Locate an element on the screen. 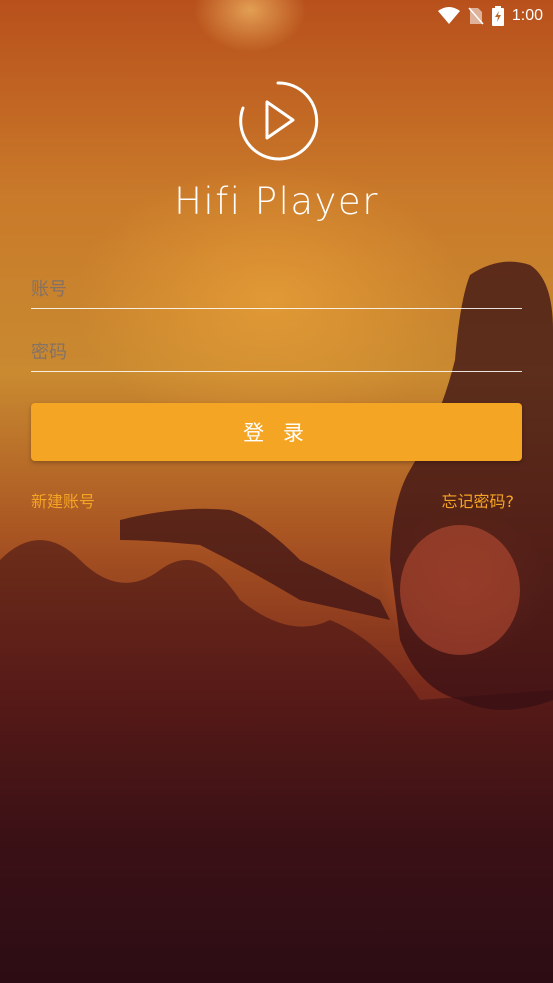  password-field is located at coordinates (276, 349).